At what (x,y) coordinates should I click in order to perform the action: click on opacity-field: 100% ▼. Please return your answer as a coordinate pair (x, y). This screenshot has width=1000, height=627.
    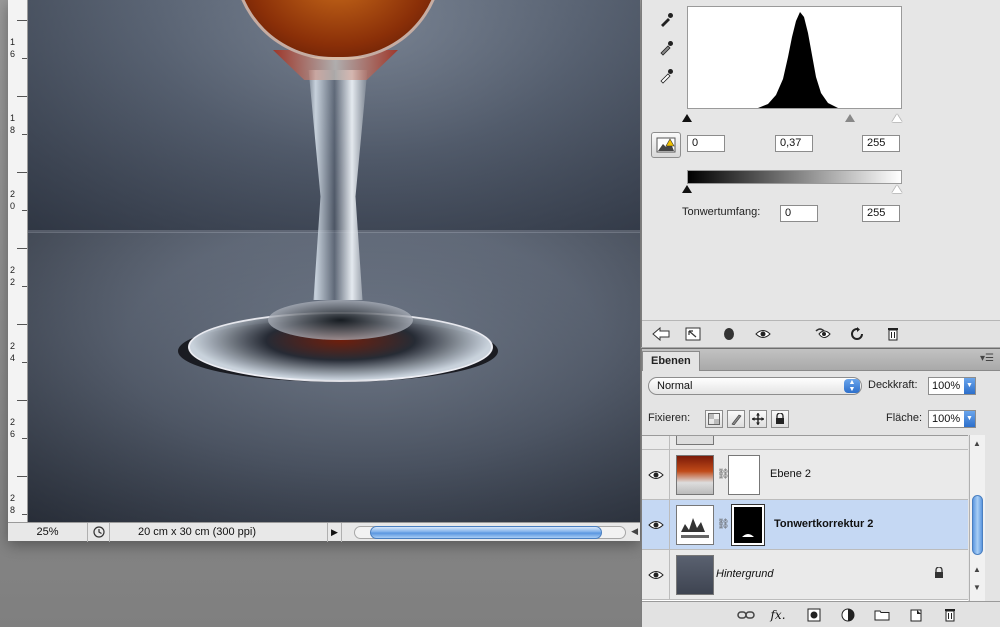
    Looking at the image, I should click on (952, 386).